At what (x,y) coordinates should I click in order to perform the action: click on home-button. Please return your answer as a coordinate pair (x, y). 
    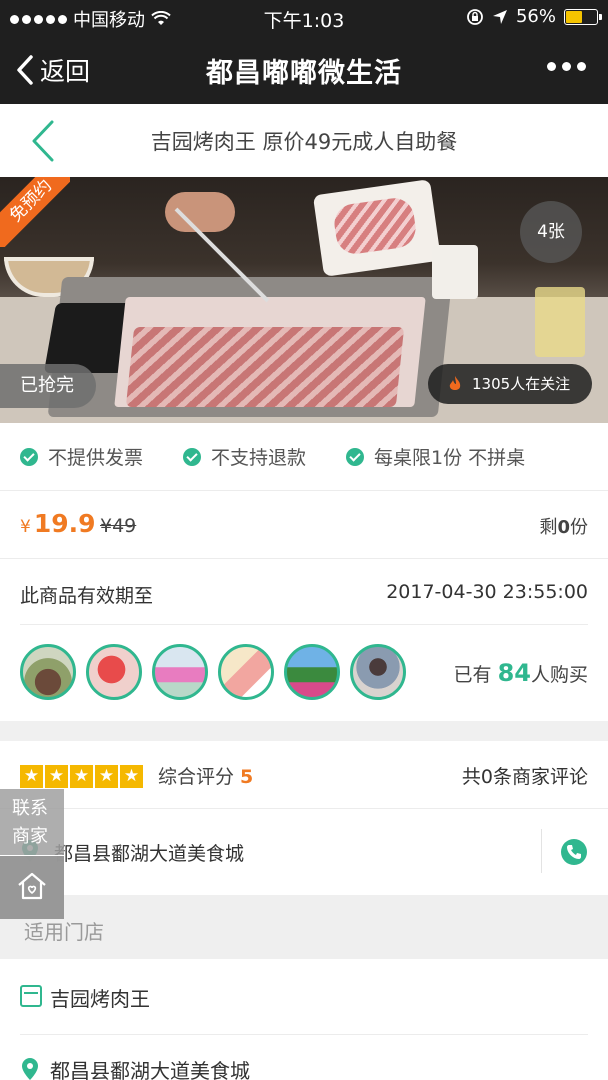
    Looking at the image, I should click on (32, 887).